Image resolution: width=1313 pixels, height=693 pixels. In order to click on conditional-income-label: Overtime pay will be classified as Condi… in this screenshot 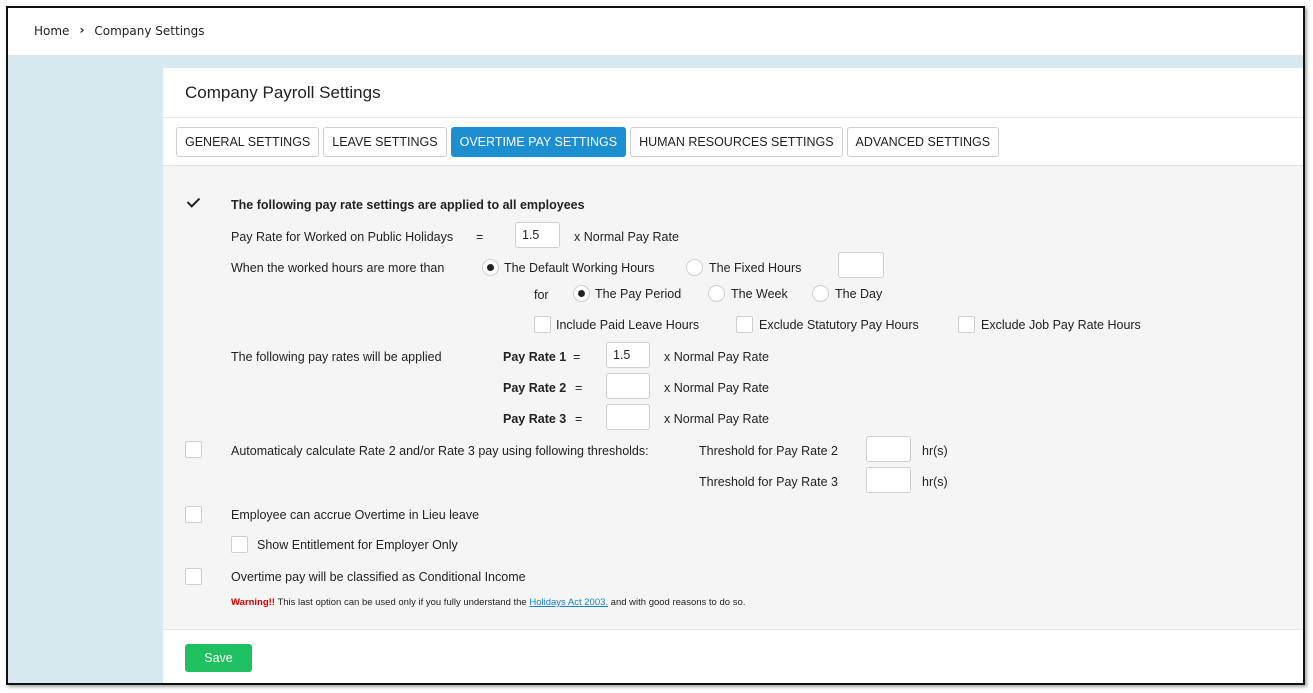, I will do `click(378, 577)`.